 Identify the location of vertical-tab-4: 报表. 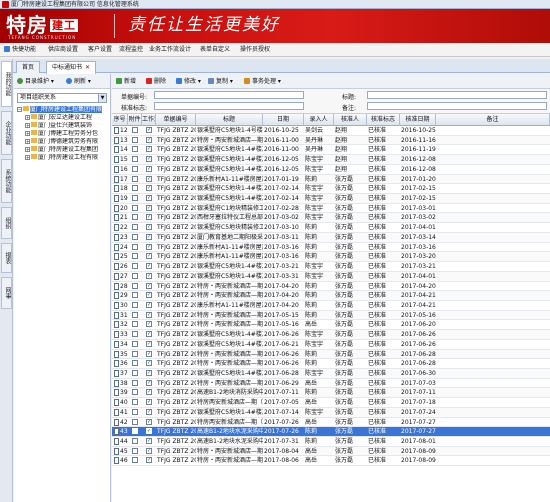
(6, 258).